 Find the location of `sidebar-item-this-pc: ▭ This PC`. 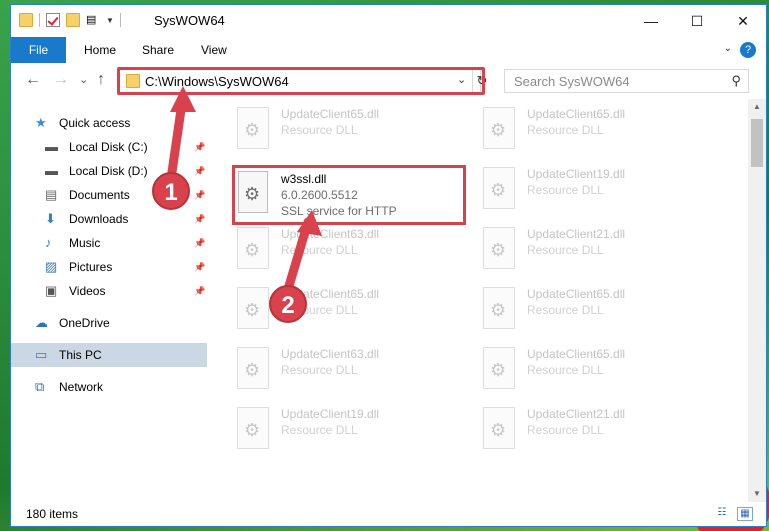

sidebar-item-this-pc: ▭ This PC is located at coordinates (109, 355).